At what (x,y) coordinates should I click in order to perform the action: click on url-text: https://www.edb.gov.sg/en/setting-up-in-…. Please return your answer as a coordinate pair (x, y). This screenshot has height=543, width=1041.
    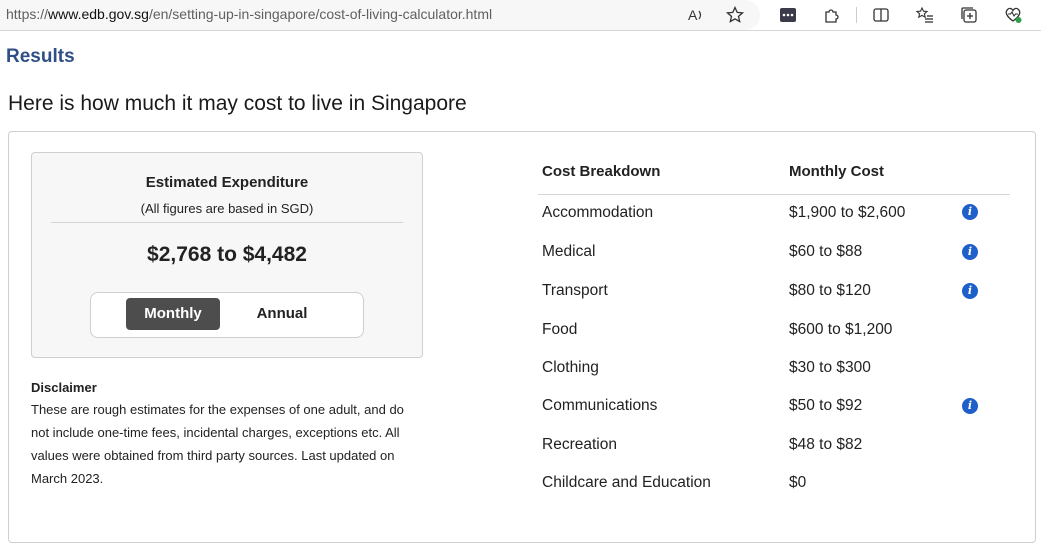
    Looking at the image, I should click on (249, 14).